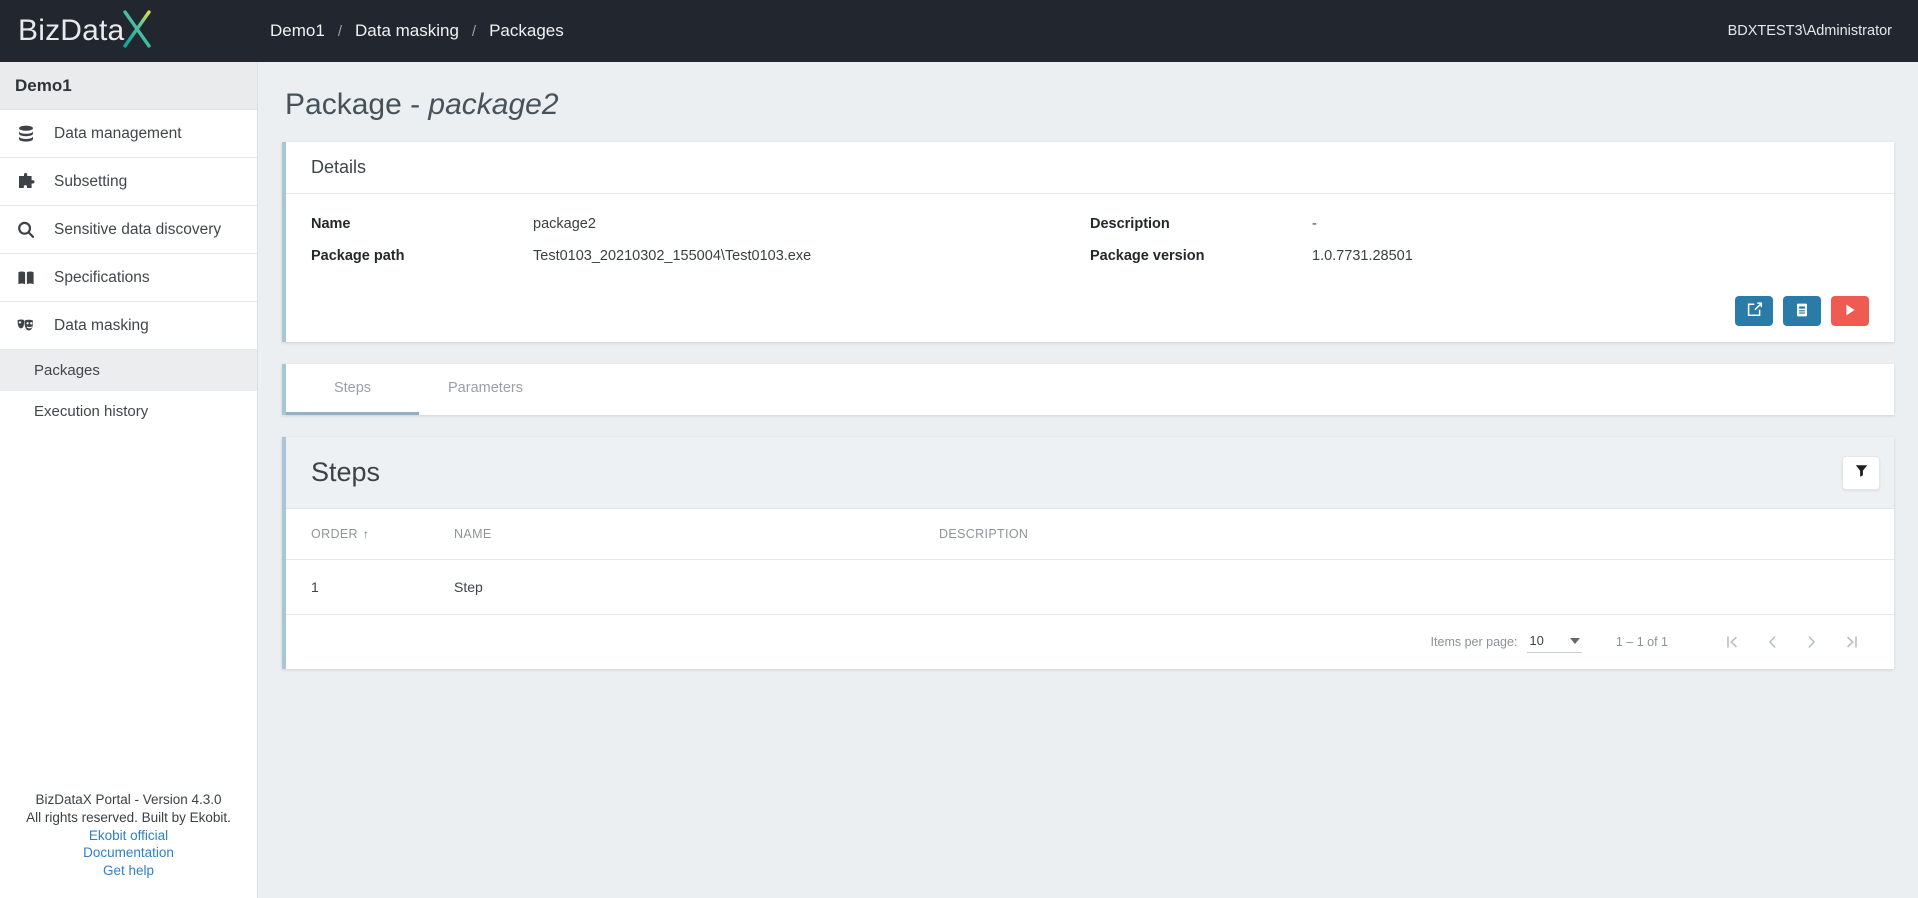 This screenshot has height=898, width=1918. I want to click on details-field-package-version: Package version 1.0.7731.28501, so click(1479, 256).